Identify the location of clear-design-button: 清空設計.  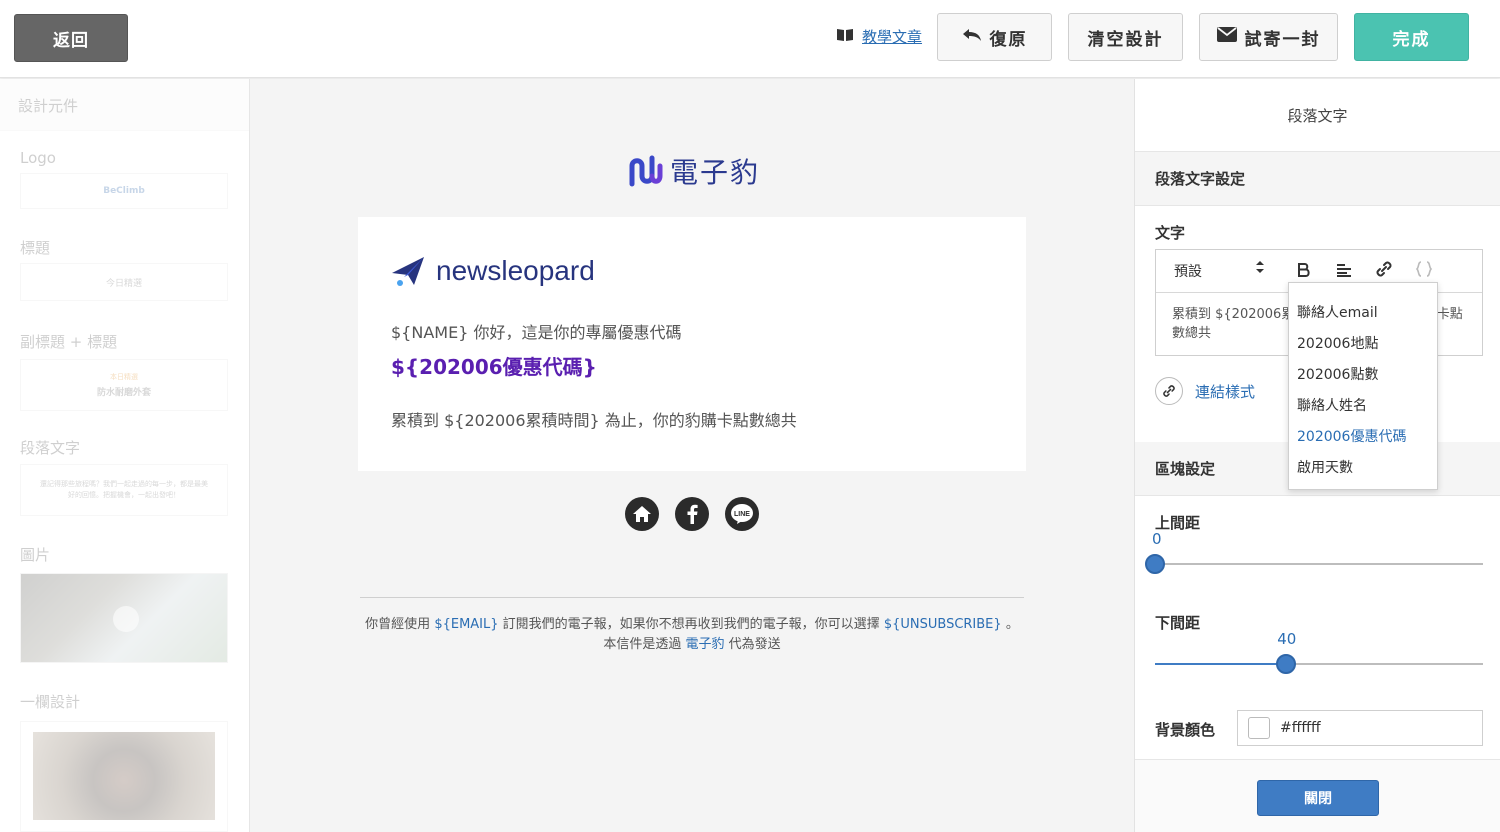
(1125, 37).